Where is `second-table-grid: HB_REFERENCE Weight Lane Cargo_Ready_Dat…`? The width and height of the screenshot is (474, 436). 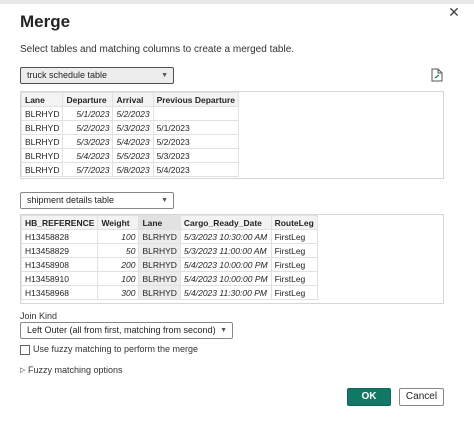 second-table-grid: HB_REFERENCE Weight Lane Cargo_Ready_Dat… is located at coordinates (169, 257).